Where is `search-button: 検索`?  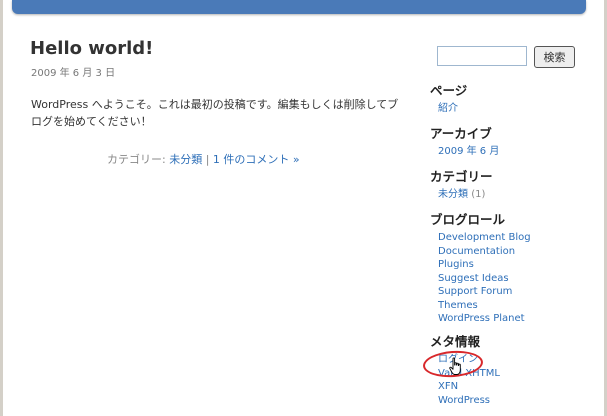 search-button: 検索 is located at coordinates (554, 57).